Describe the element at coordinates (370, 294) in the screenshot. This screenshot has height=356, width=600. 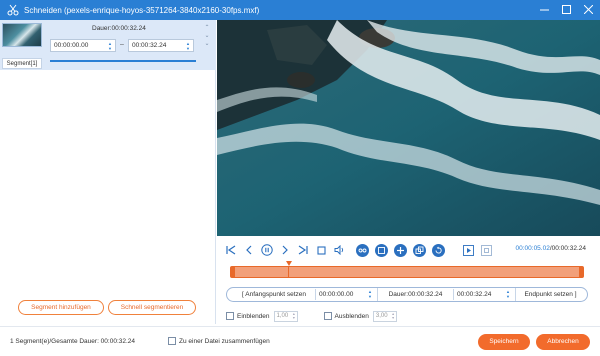
I see `start-time-stepper: ▲ ▼` at that location.